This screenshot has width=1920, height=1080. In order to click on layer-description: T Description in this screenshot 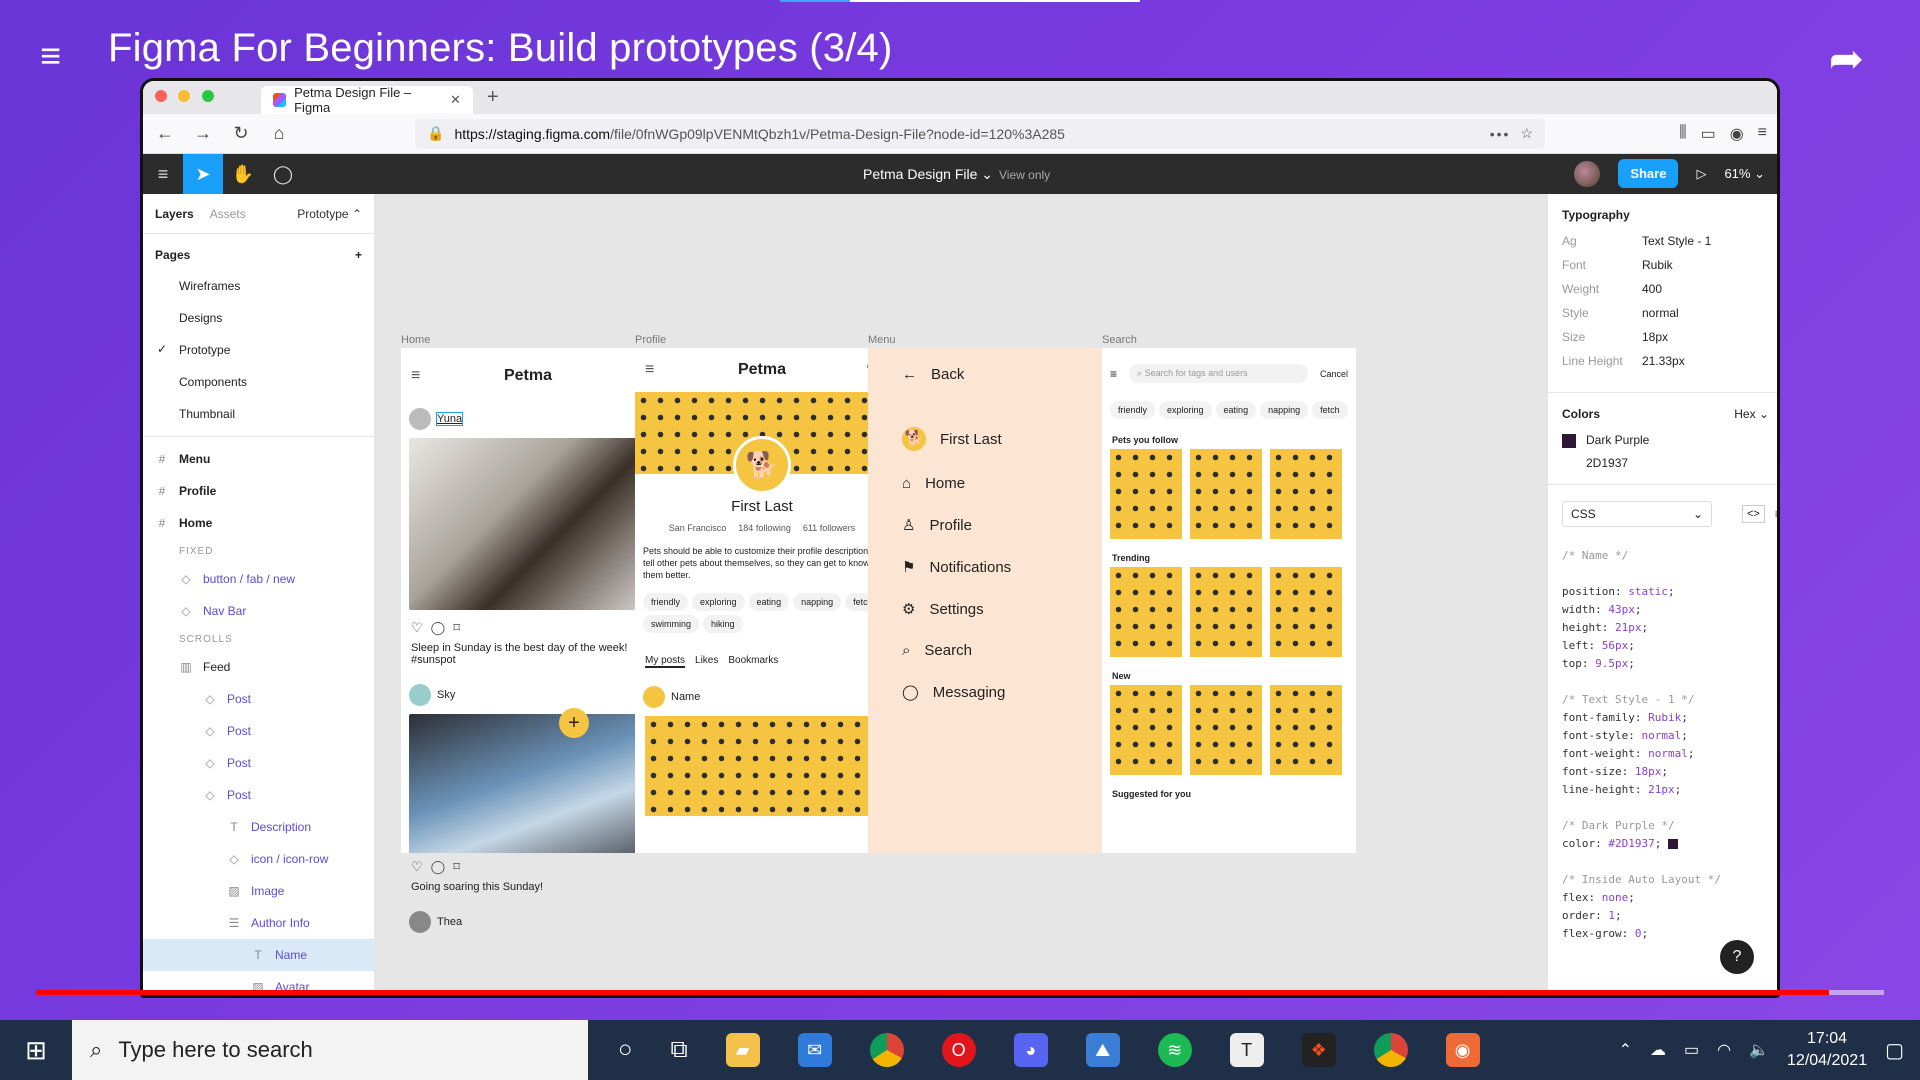, I will do `click(258, 827)`.